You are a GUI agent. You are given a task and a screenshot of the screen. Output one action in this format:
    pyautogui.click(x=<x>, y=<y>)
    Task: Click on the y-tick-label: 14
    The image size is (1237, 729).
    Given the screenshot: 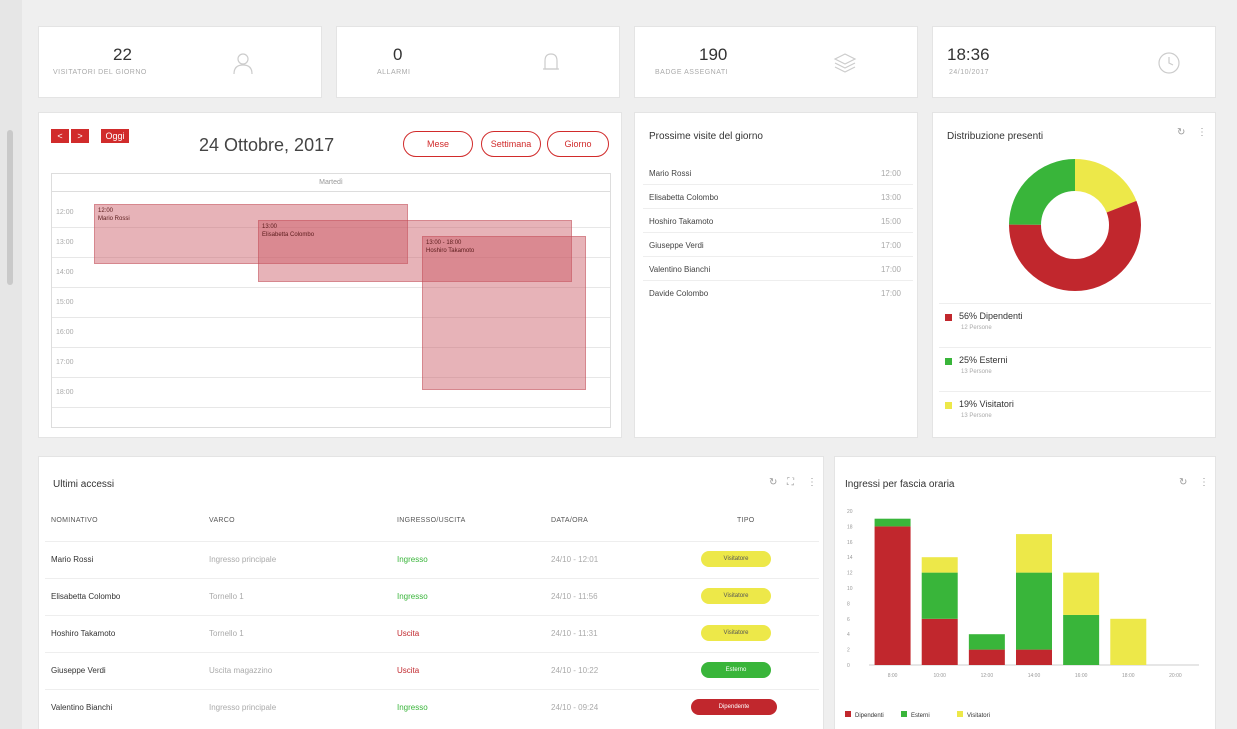 What is the action you would take?
    pyautogui.click(x=850, y=558)
    